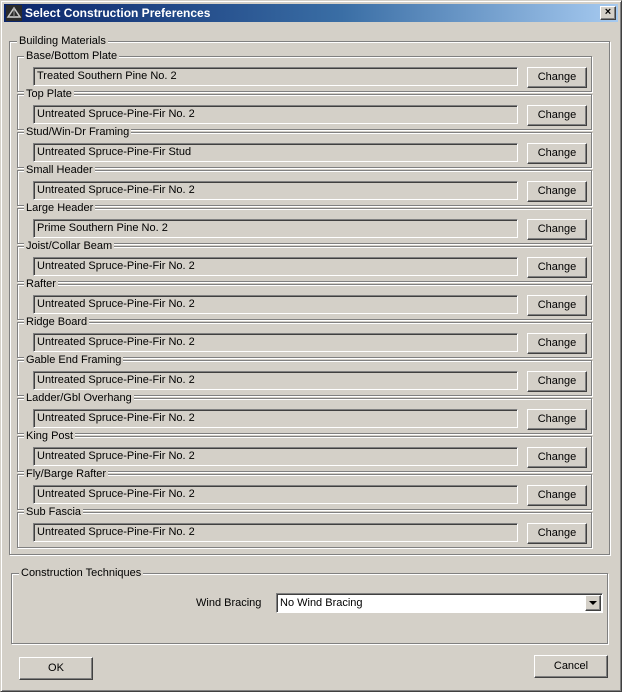  Describe the element at coordinates (78, 132) in the screenshot. I see `material-label: Stud/Win-Dr Framing` at that location.